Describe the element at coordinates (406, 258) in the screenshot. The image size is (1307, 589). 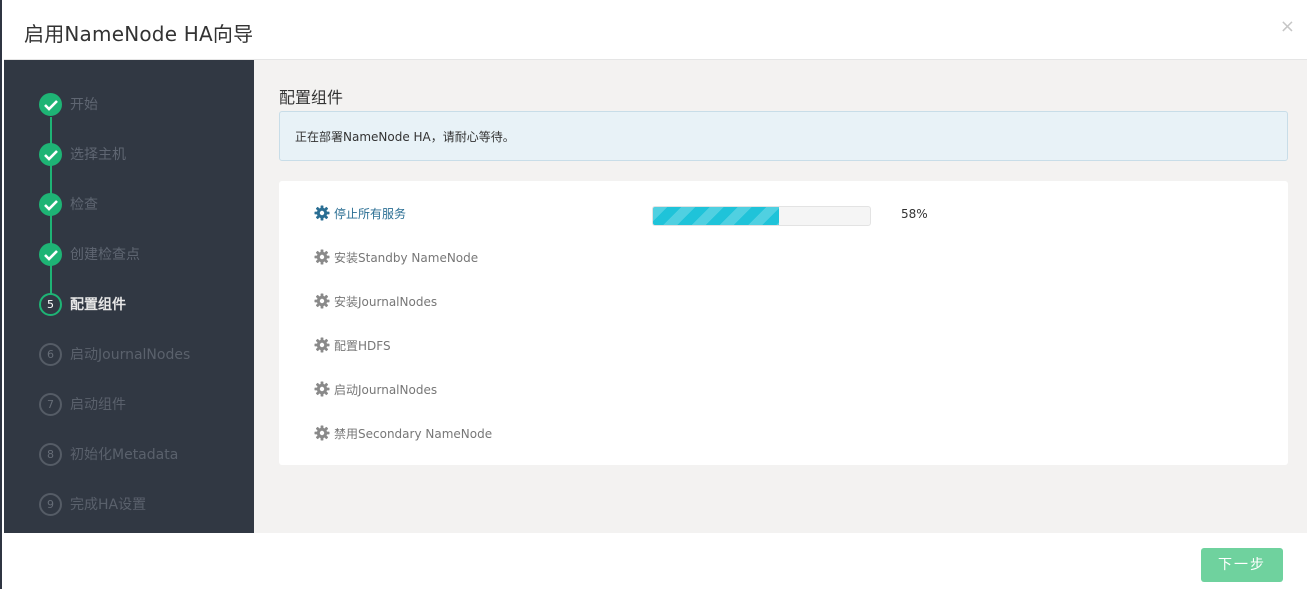
I see `task-label: 安装Standby NameNode` at that location.